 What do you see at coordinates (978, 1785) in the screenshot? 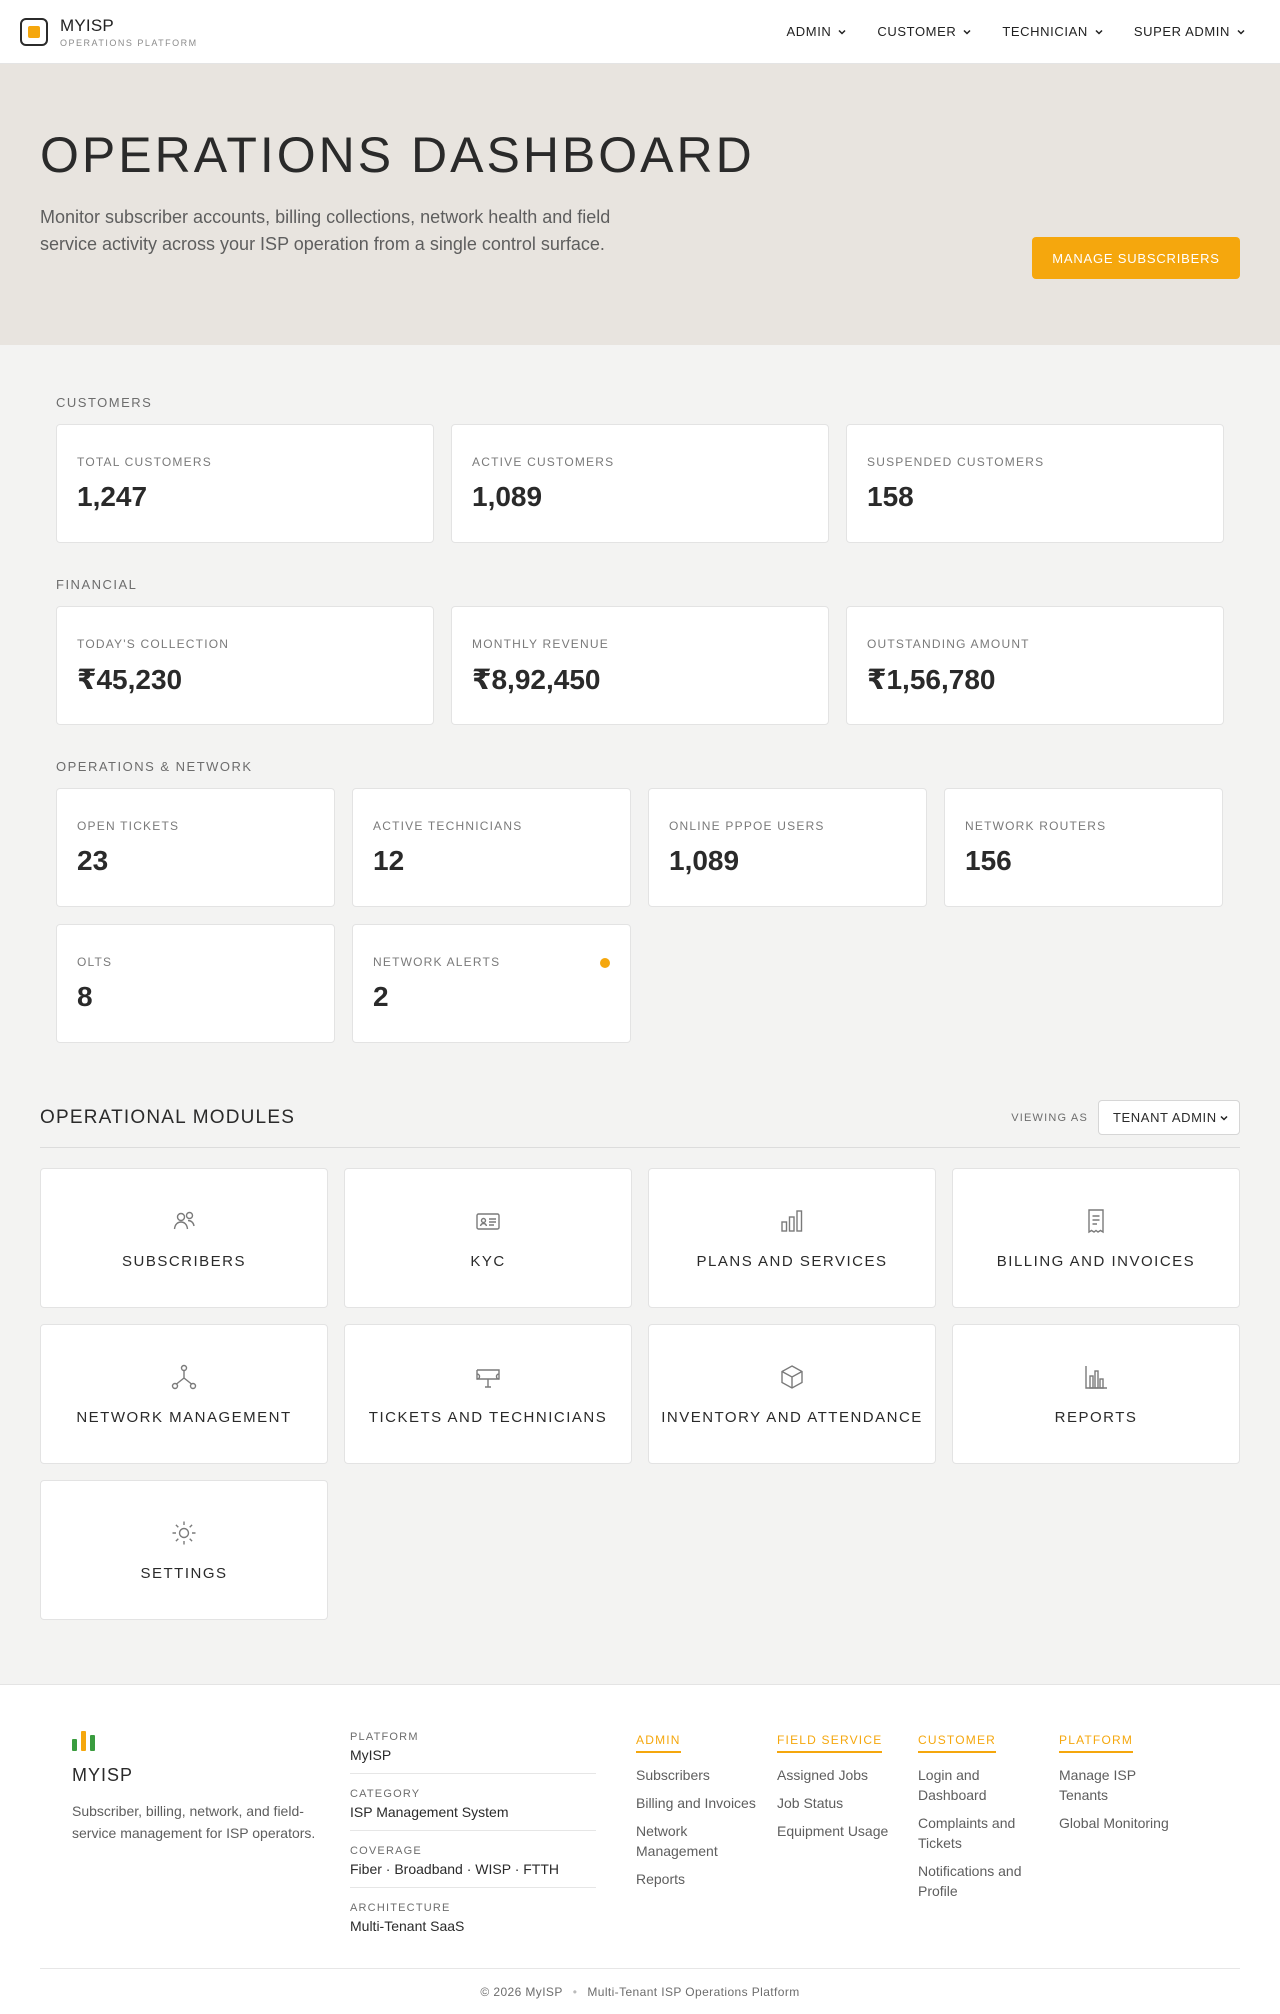
I see `footer-link: Login and Dashboard` at bounding box center [978, 1785].